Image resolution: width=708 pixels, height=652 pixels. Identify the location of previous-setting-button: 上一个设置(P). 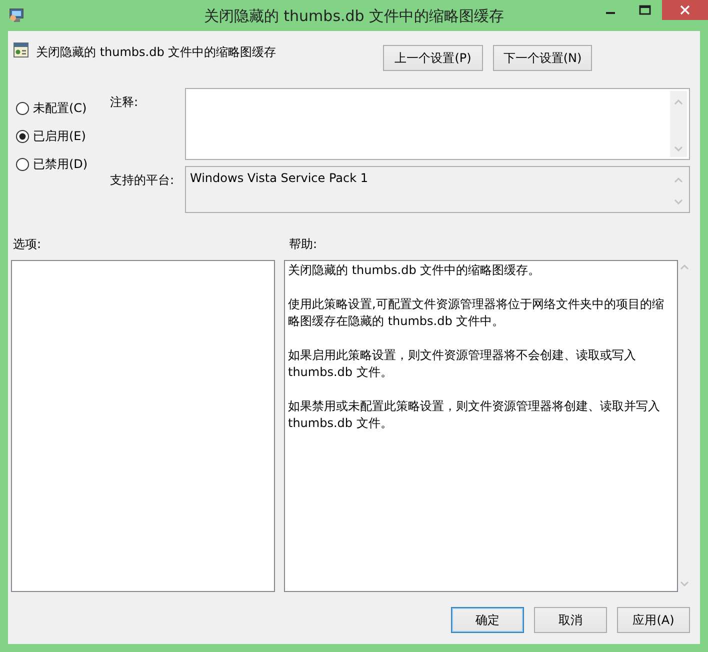
(433, 58).